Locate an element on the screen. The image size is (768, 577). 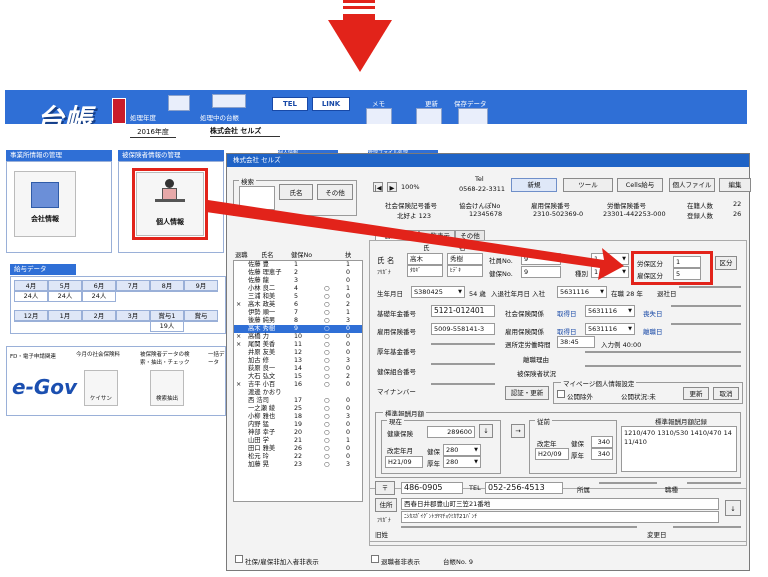
kenko-ge-field: 289600 is located at coordinates (451, 432).